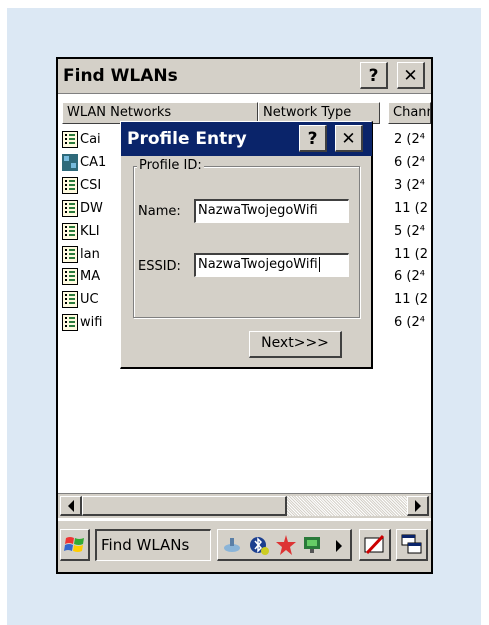 This screenshot has width=489, height=625. I want to click on sync-icon, so click(286, 545).